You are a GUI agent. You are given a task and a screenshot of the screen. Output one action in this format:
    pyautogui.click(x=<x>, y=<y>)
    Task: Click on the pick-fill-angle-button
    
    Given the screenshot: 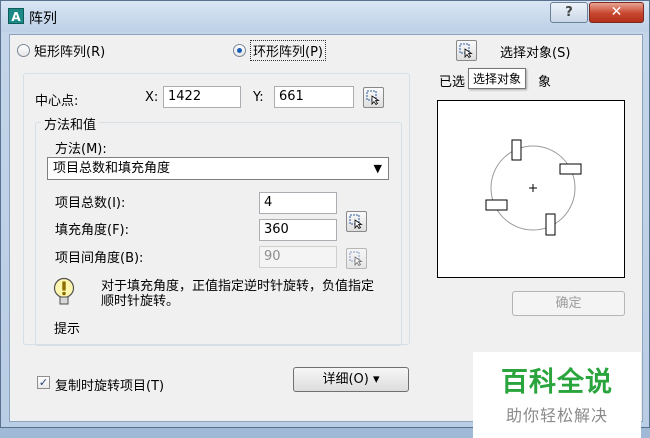 What is the action you would take?
    pyautogui.click(x=356, y=221)
    